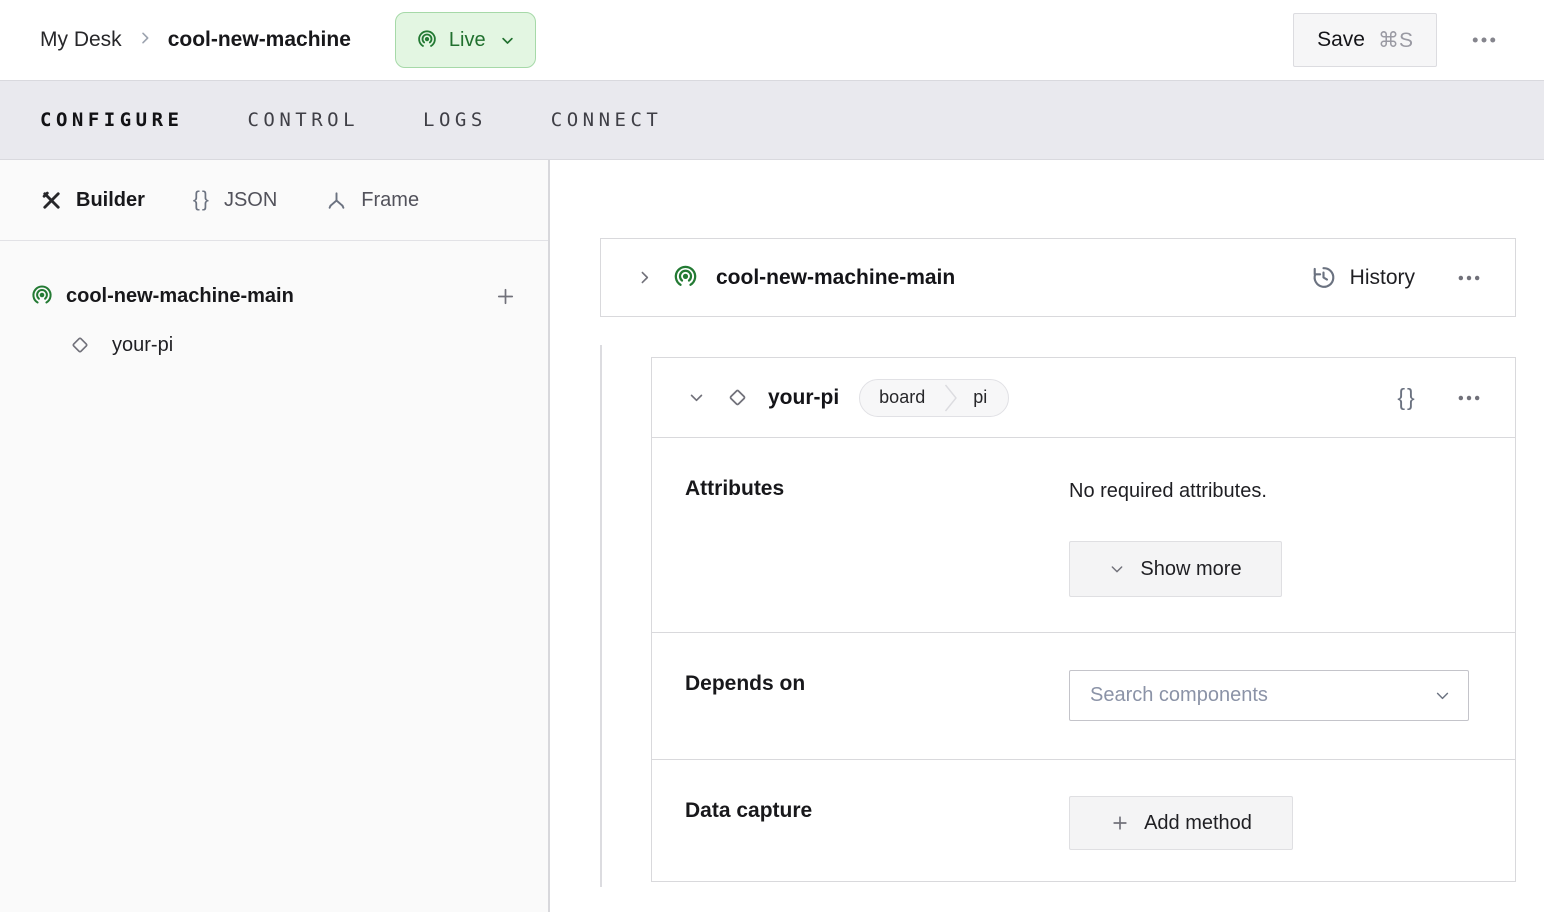 This screenshot has height=912, width=1544. I want to click on view-tab-frame: Frame, so click(372, 200).